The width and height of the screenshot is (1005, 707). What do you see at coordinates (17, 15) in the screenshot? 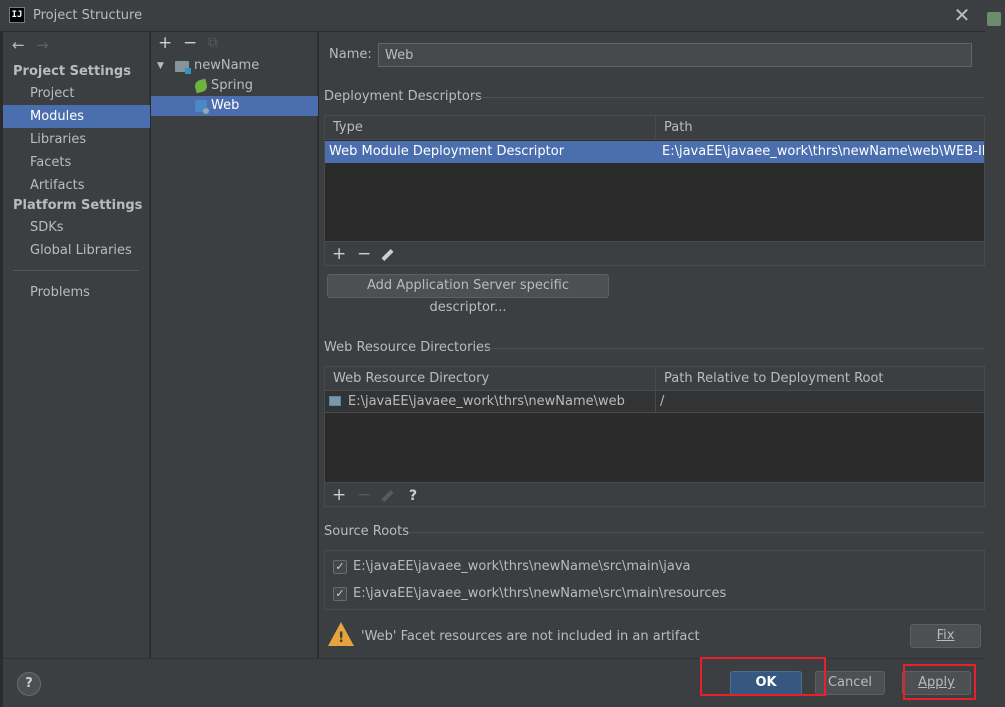
I see `intellij-app-icon: IJ` at bounding box center [17, 15].